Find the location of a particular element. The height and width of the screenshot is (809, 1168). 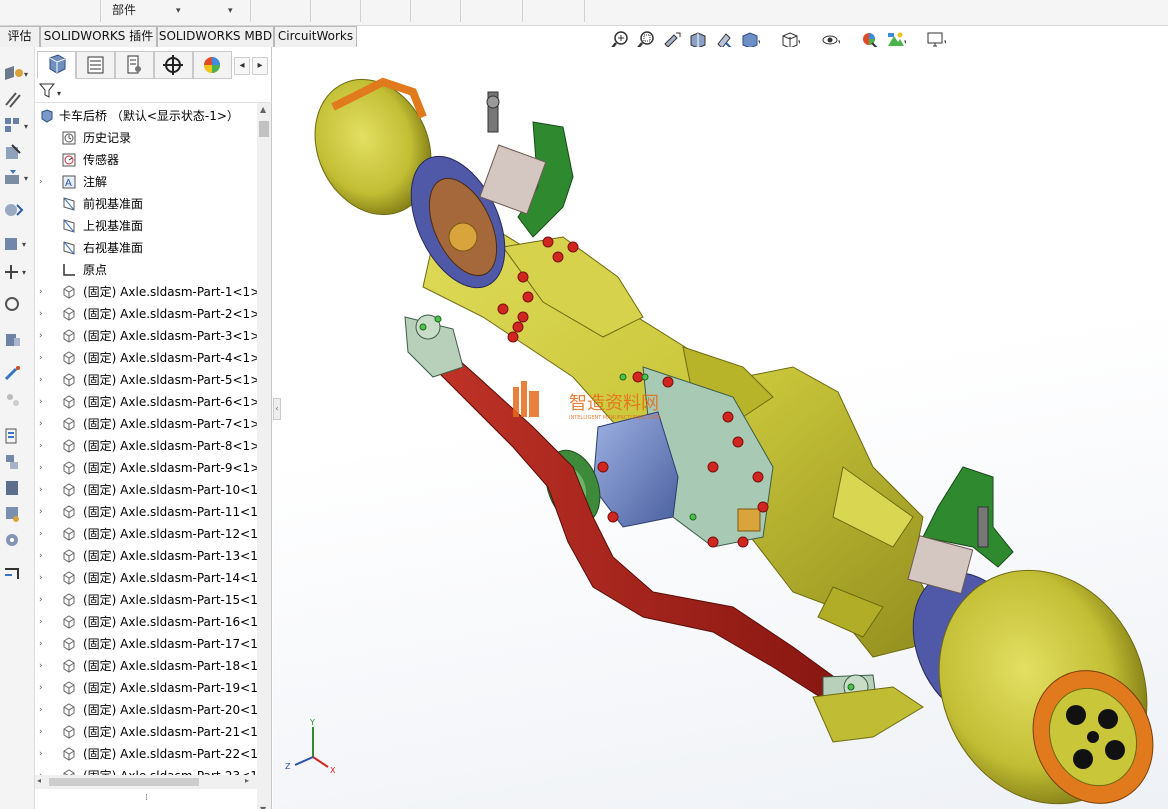

tree-item: › (固定) Axle.sldasm-Part-21<1> is located at coordinates (146, 732).